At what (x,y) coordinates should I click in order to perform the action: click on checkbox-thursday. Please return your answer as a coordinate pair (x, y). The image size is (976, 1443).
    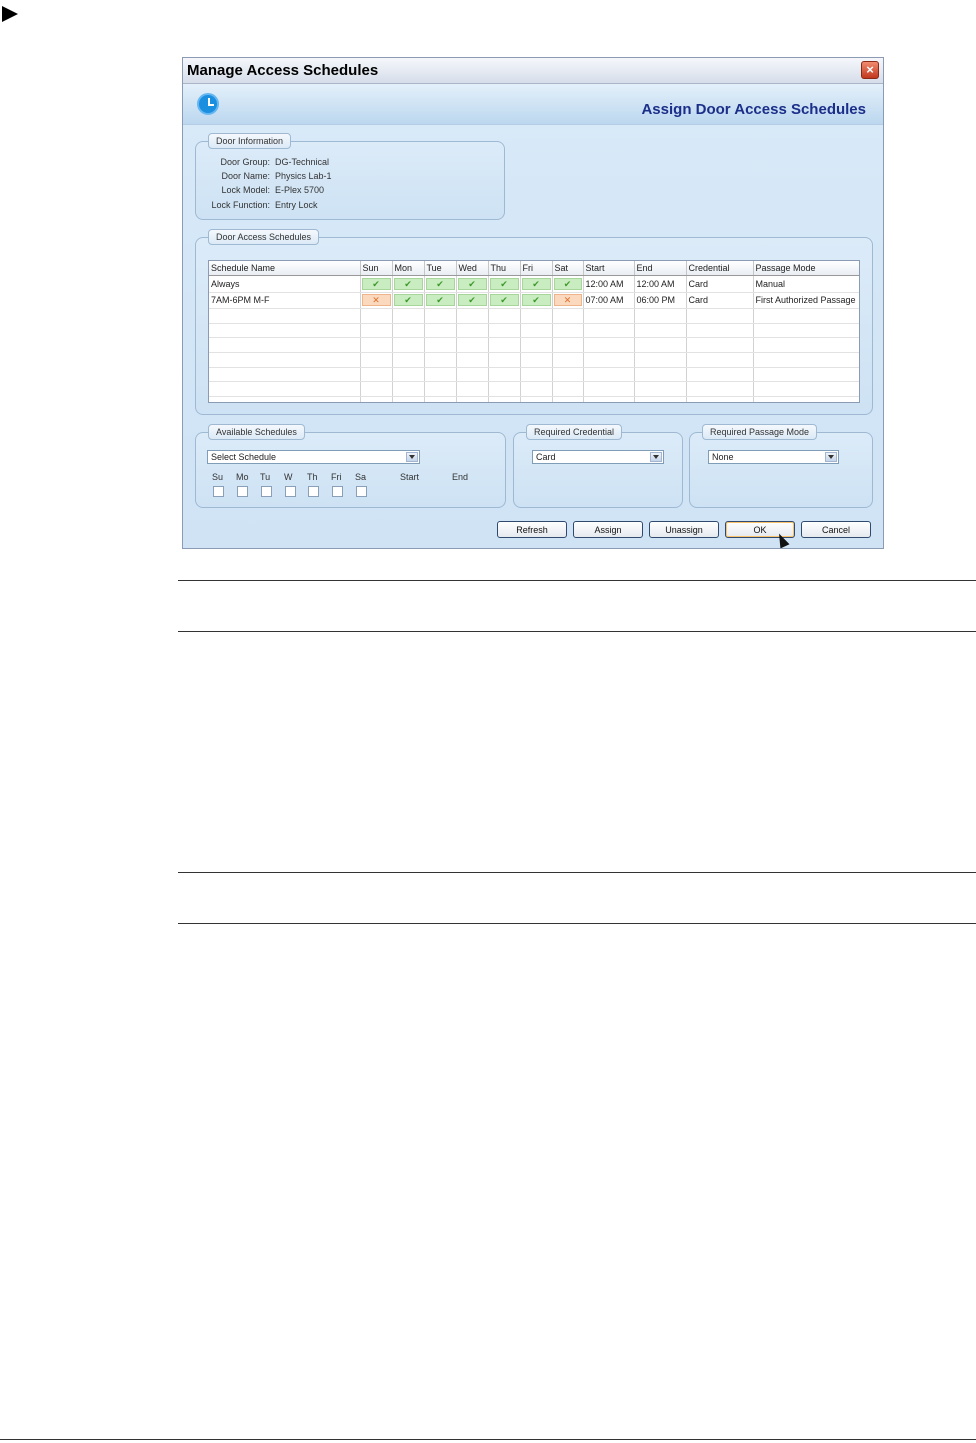
    Looking at the image, I should click on (313, 491).